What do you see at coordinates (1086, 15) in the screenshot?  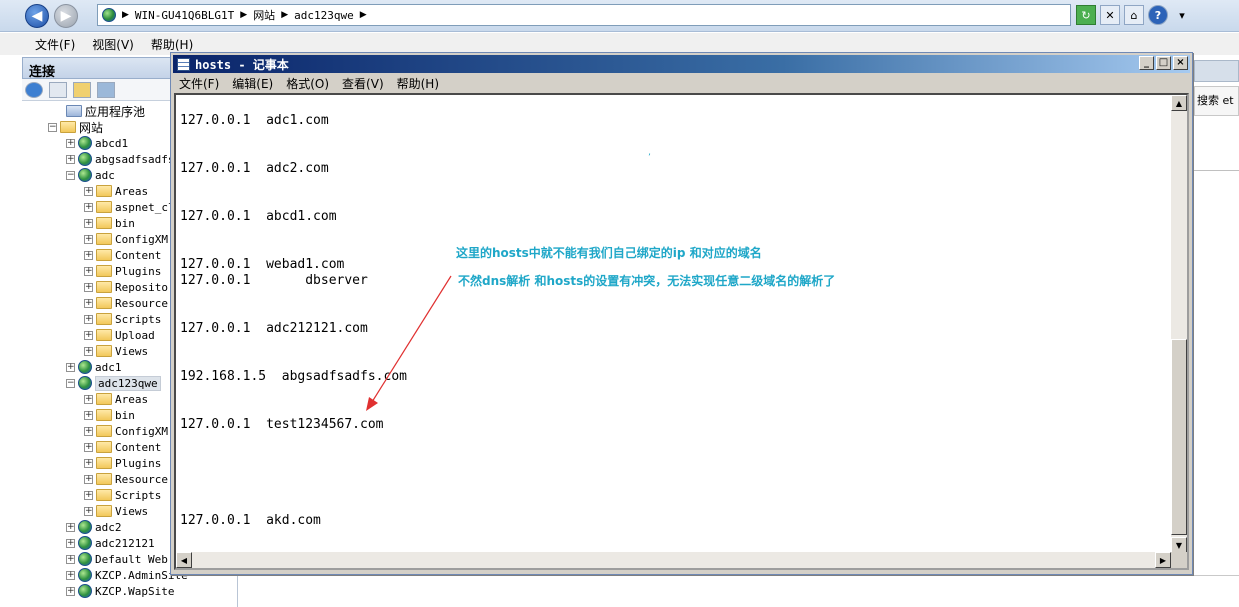 I see `refresh-icon: ↻` at bounding box center [1086, 15].